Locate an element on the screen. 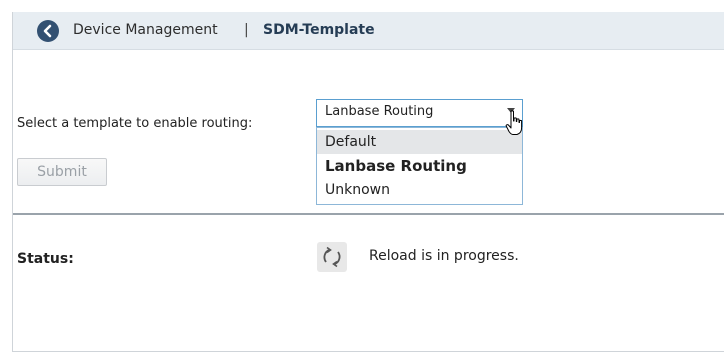  back-button is located at coordinates (48, 31).